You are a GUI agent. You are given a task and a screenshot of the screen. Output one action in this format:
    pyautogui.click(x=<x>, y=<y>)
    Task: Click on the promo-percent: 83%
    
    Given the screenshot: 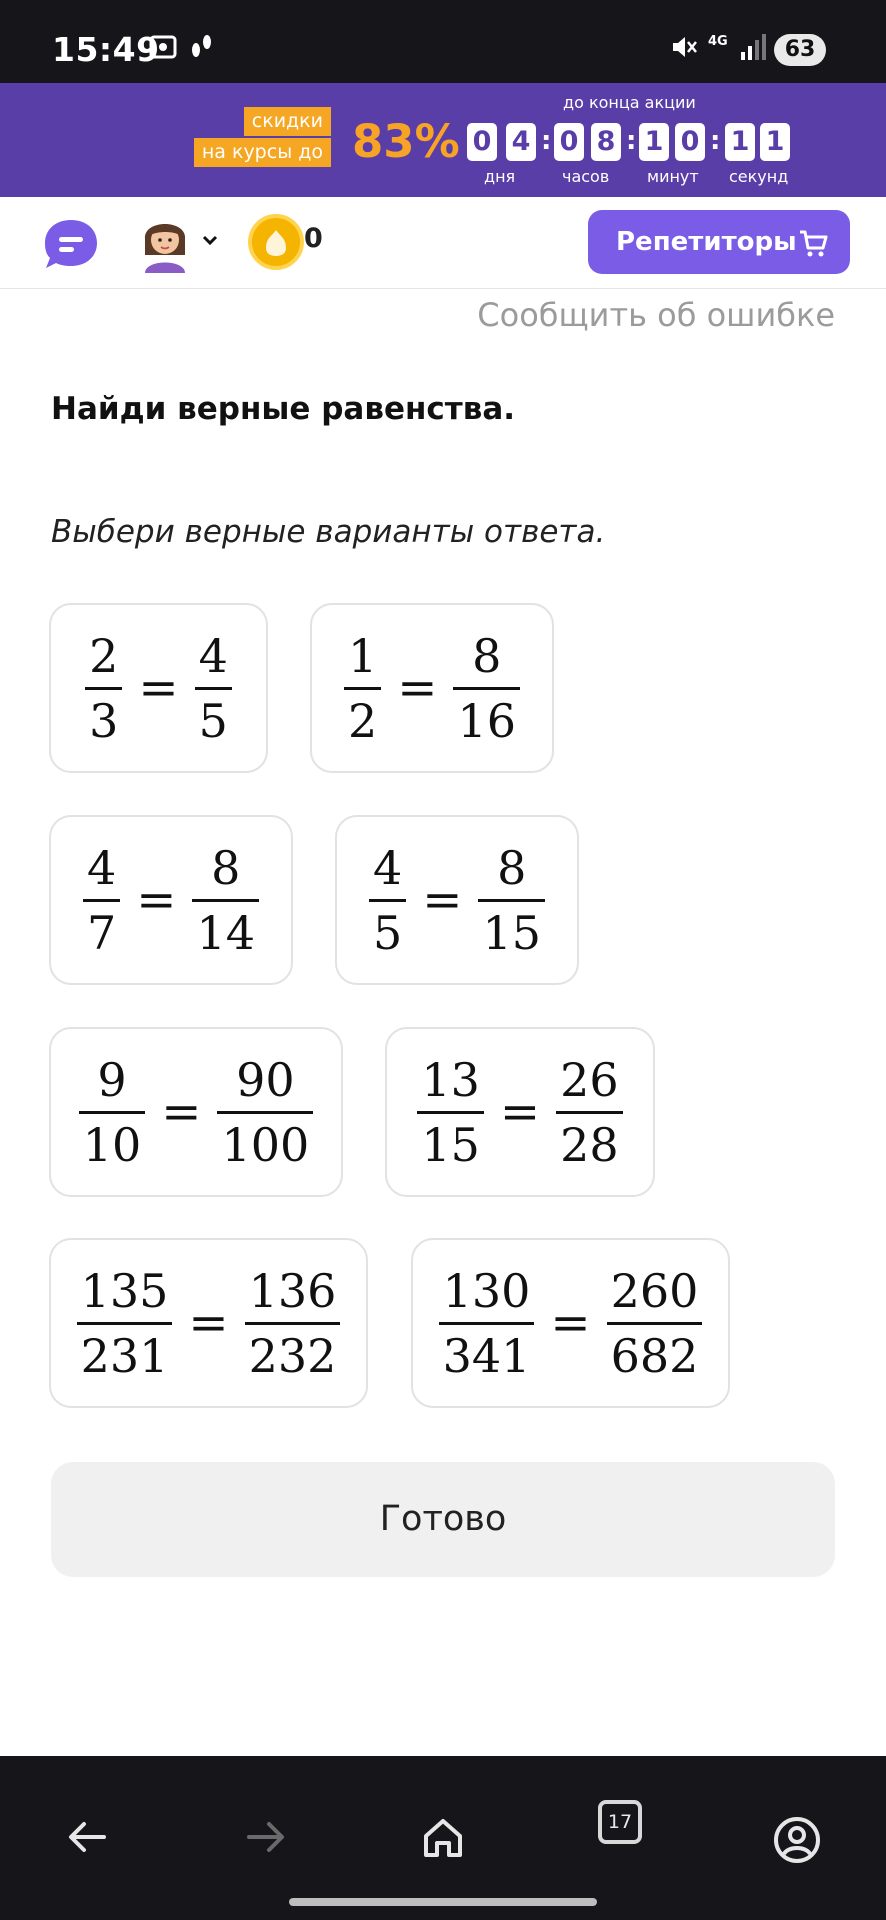 What is the action you would take?
    pyautogui.click(x=406, y=141)
    